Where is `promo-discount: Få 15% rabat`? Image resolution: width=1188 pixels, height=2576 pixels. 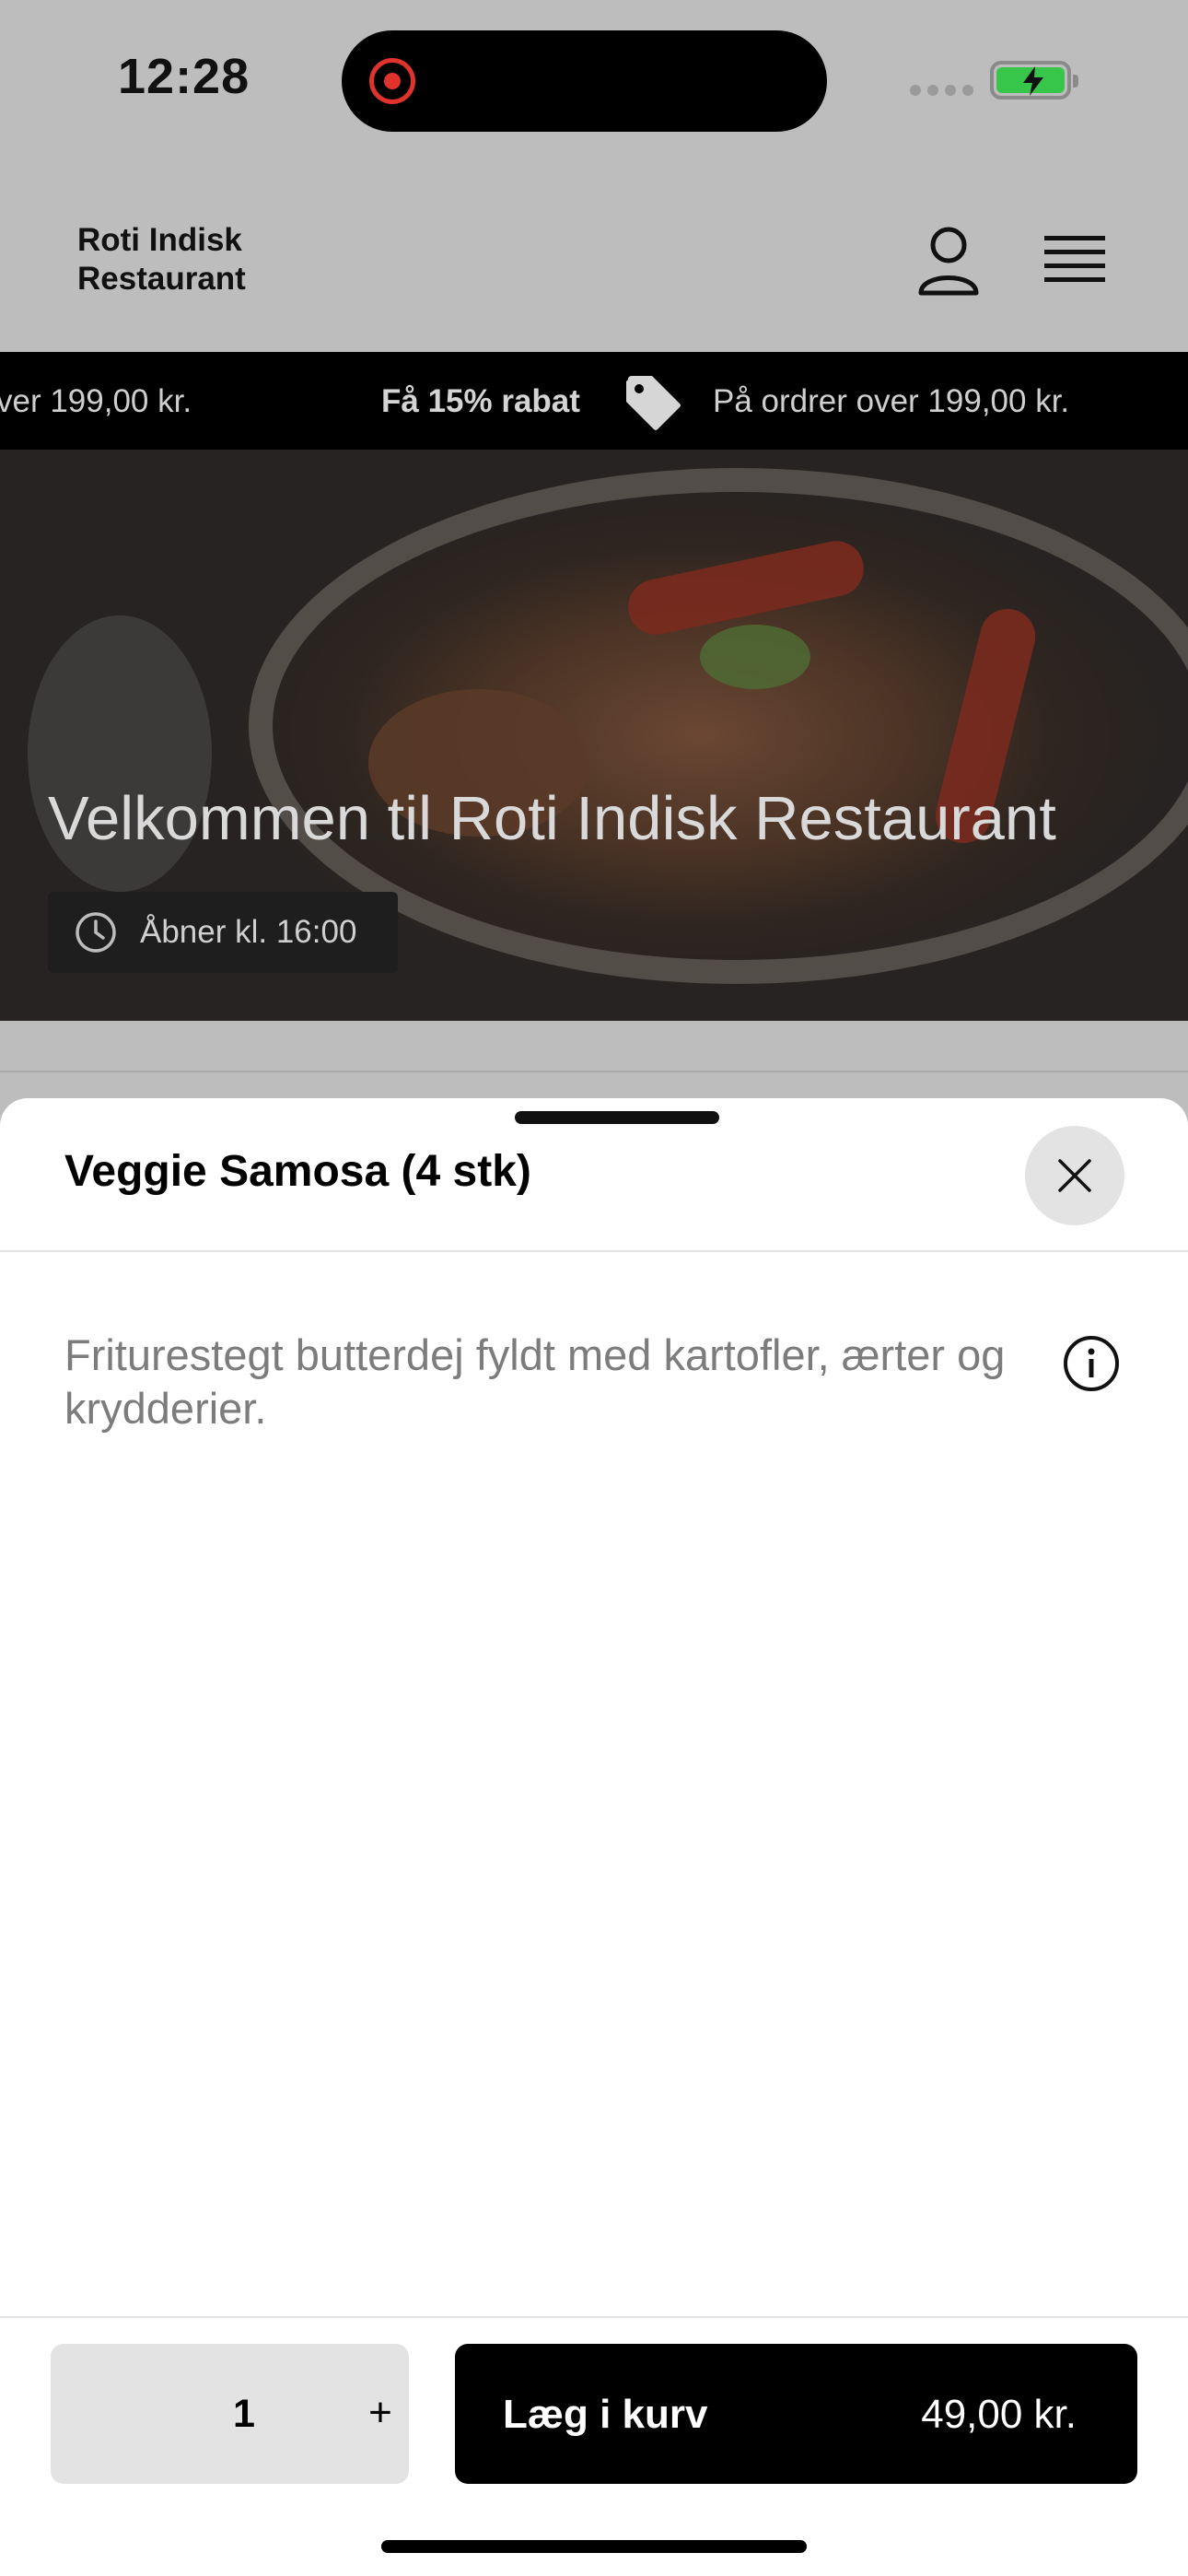 promo-discount: Få 15% rabat is located at coordinates (480, 401).